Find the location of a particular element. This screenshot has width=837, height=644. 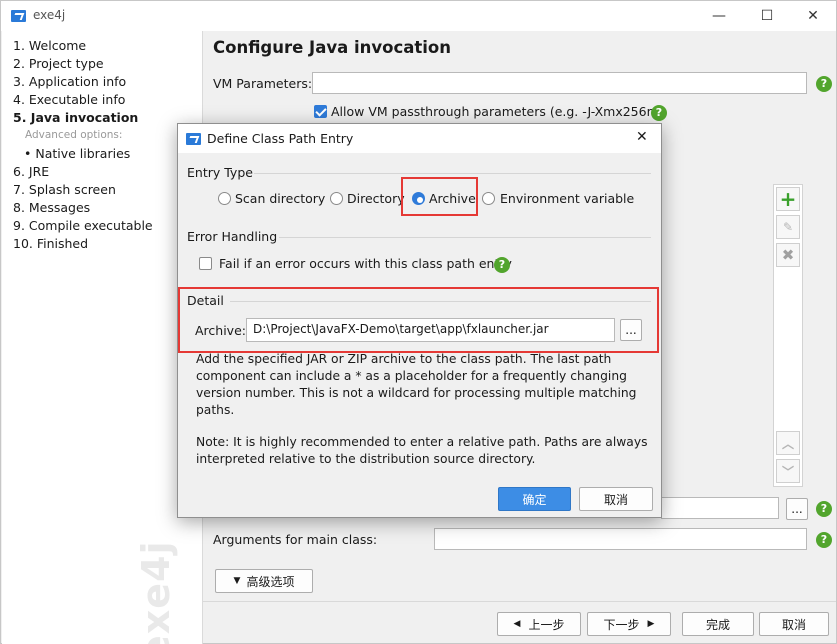

move-up-icon: ︿ is located at coordinates (788, 443).